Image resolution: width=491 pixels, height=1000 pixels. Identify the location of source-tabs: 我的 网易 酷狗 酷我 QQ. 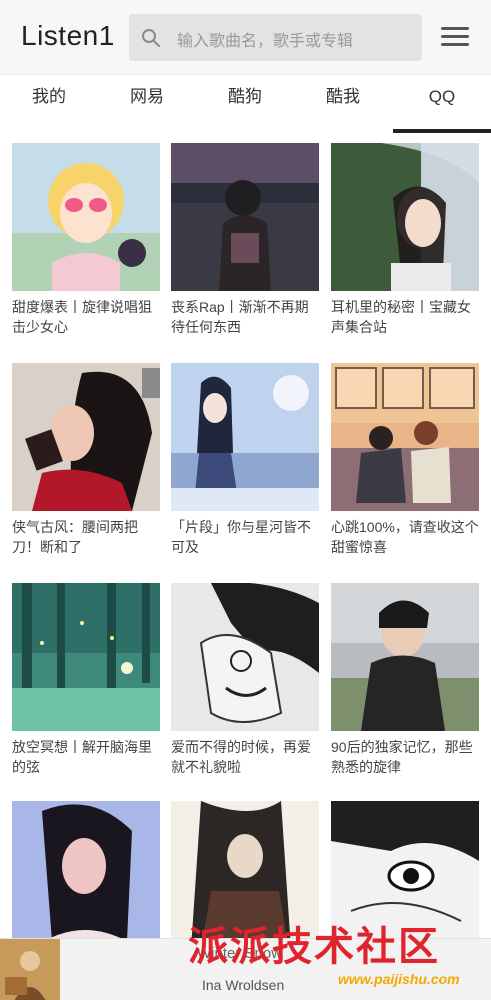
(245, 103).